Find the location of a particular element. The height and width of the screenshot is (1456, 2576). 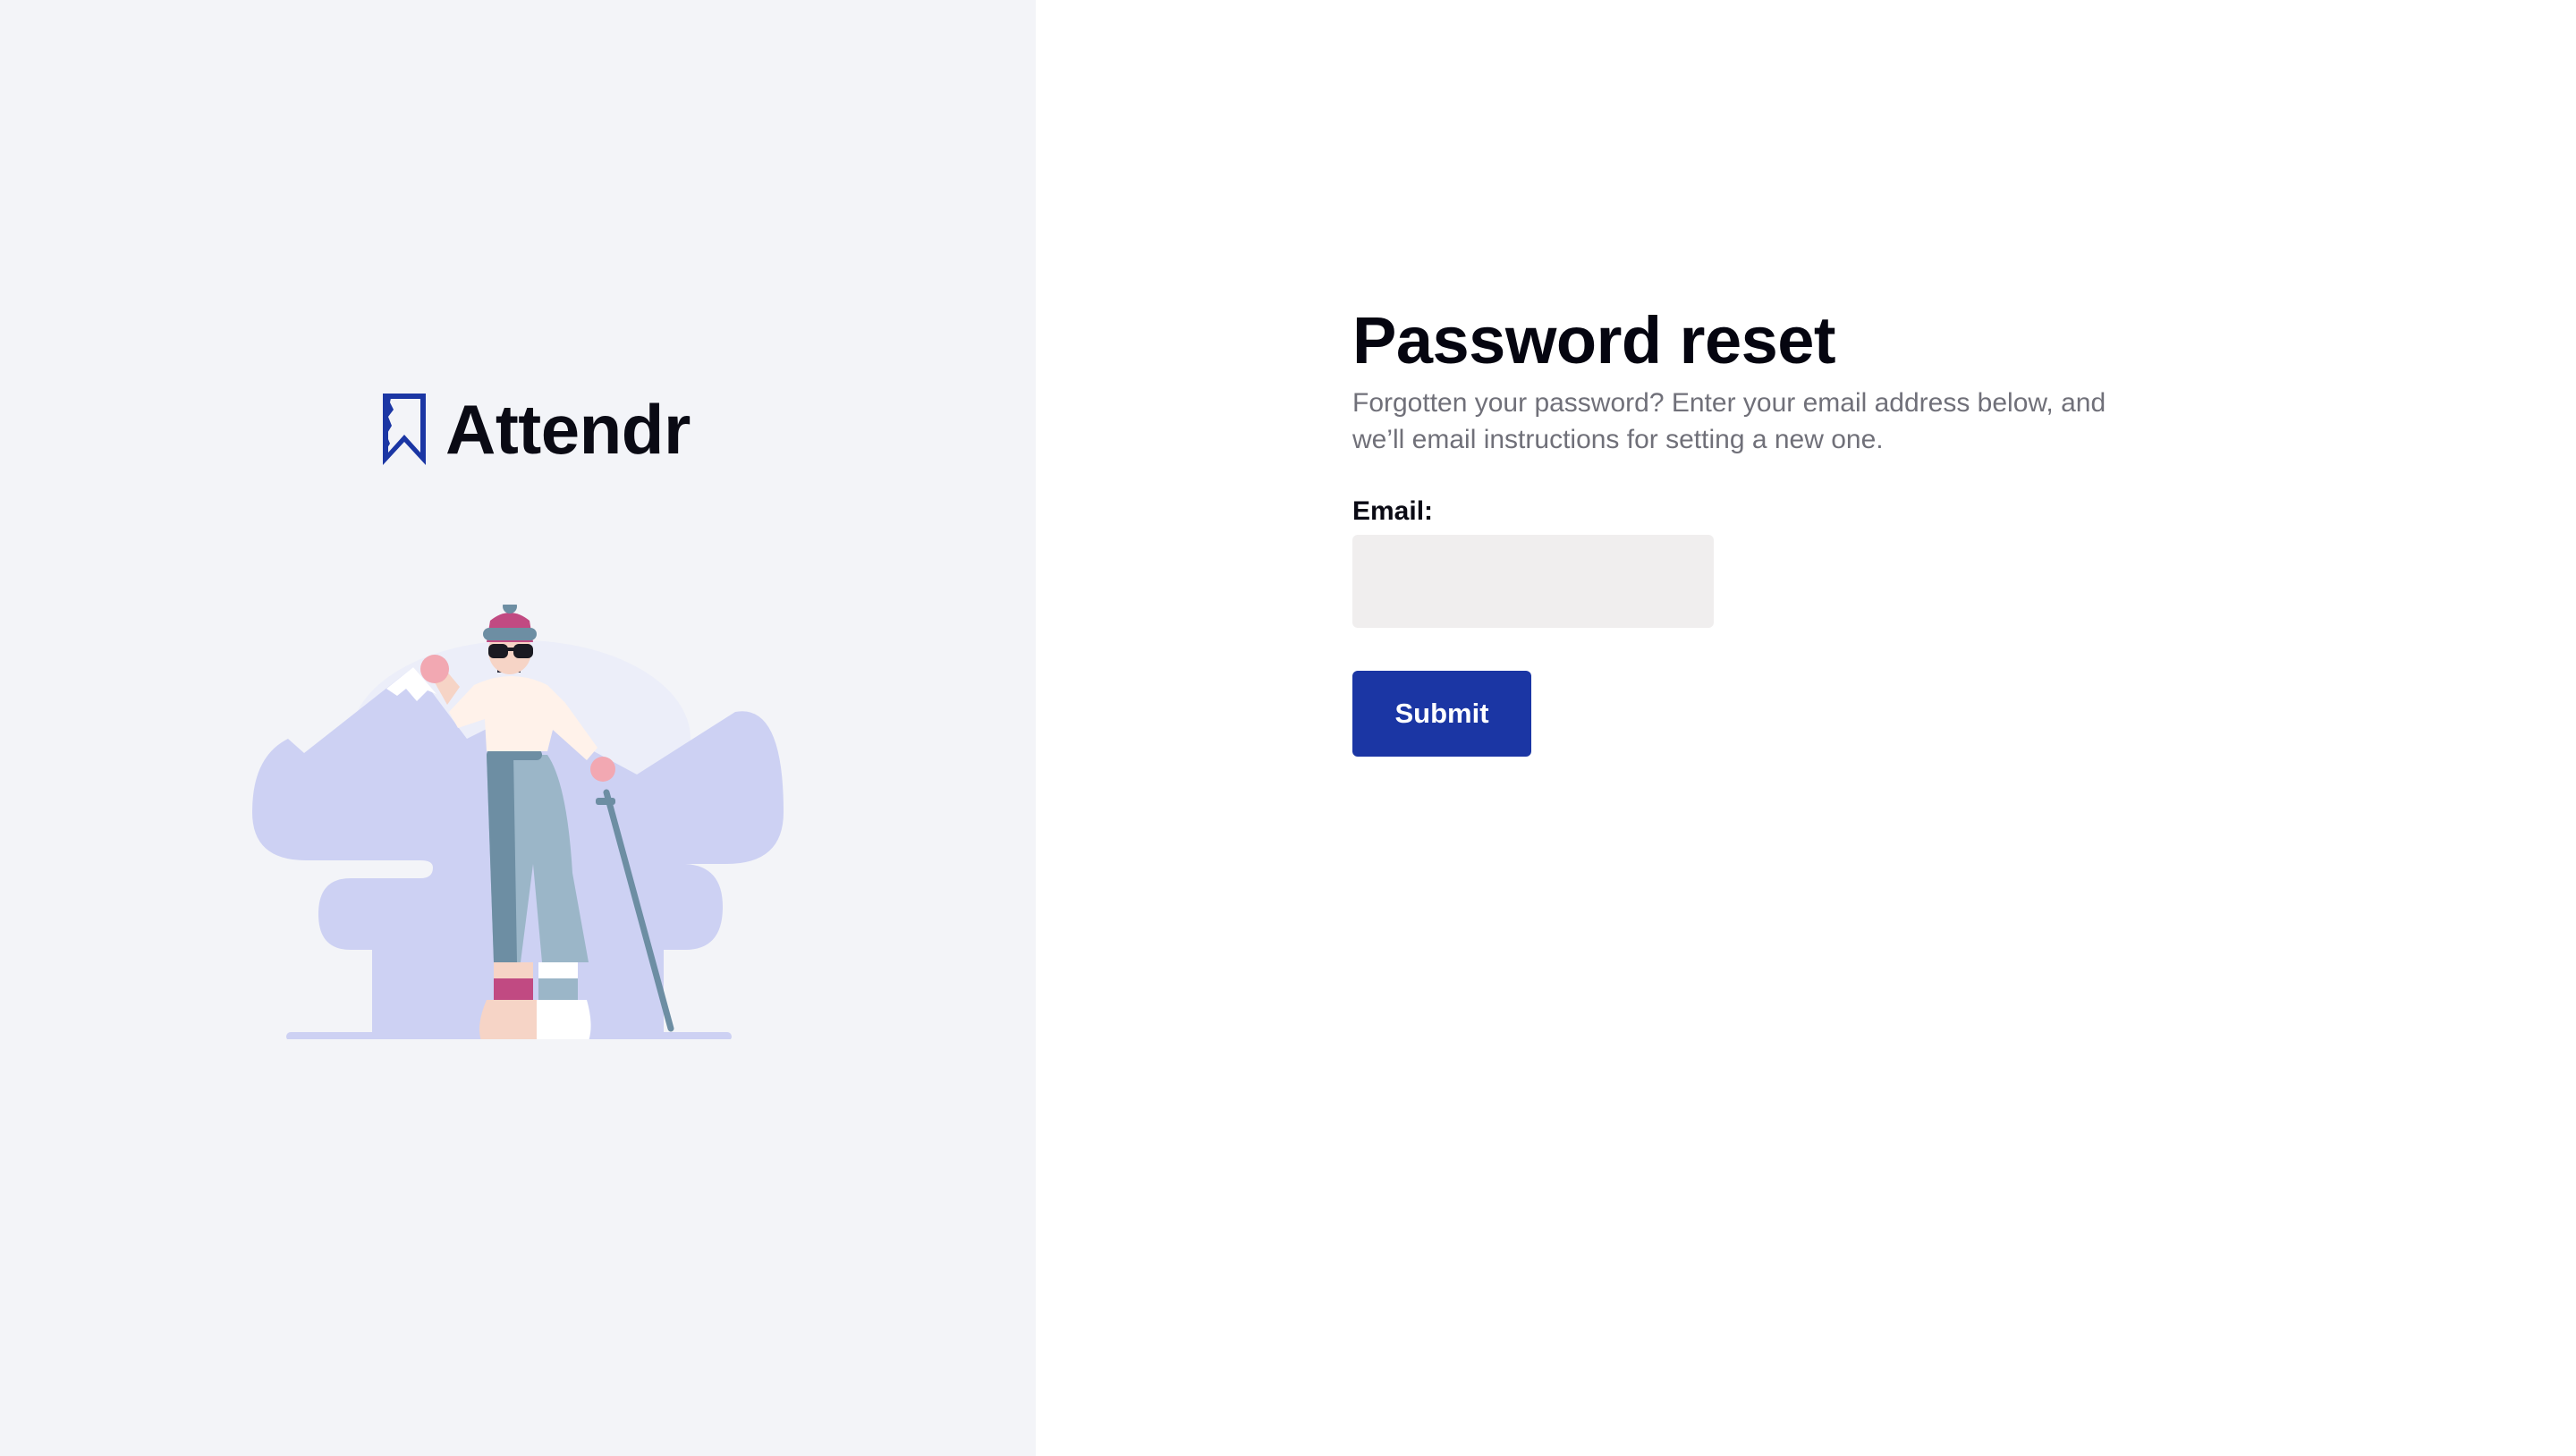

page-title: Password reset is located at coordinates (1594, 340).